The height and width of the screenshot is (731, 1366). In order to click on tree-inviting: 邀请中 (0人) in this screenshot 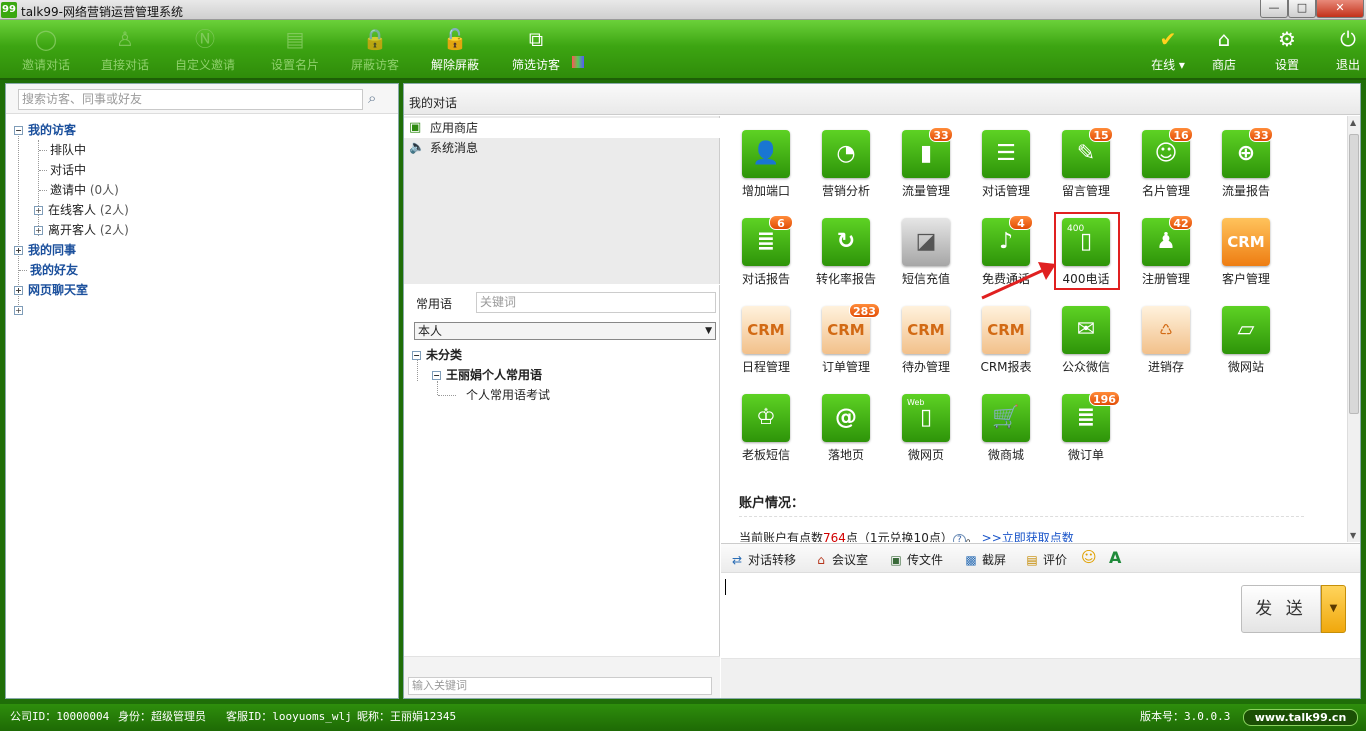, I will do `click(84, 190)`.